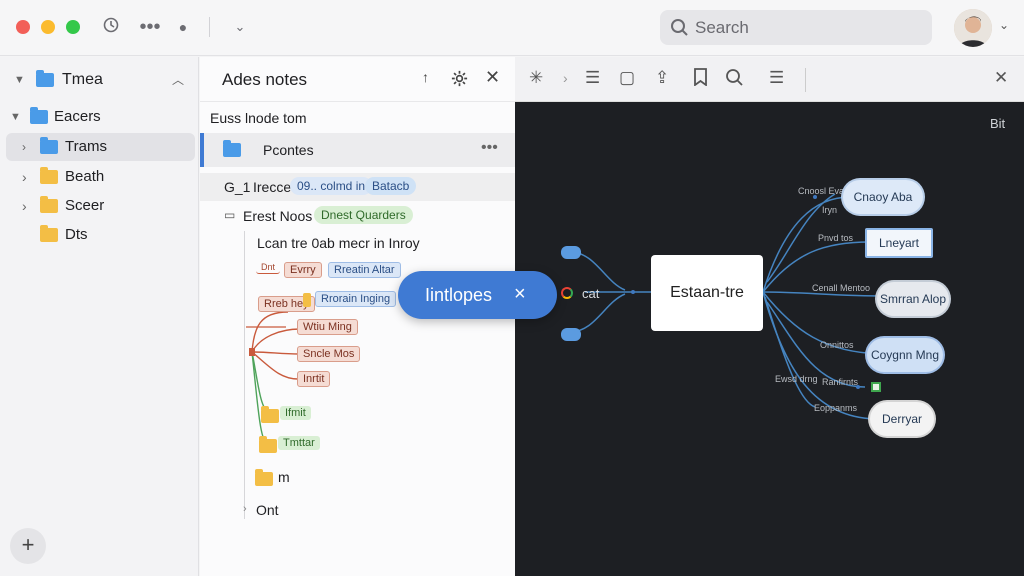 This screenshot has width=1024, height=576. What do you see at coordinates (823, 191) in the screenshot?
I see `branch-label: Cnoosl Evac` at bounding box center [823, 191].